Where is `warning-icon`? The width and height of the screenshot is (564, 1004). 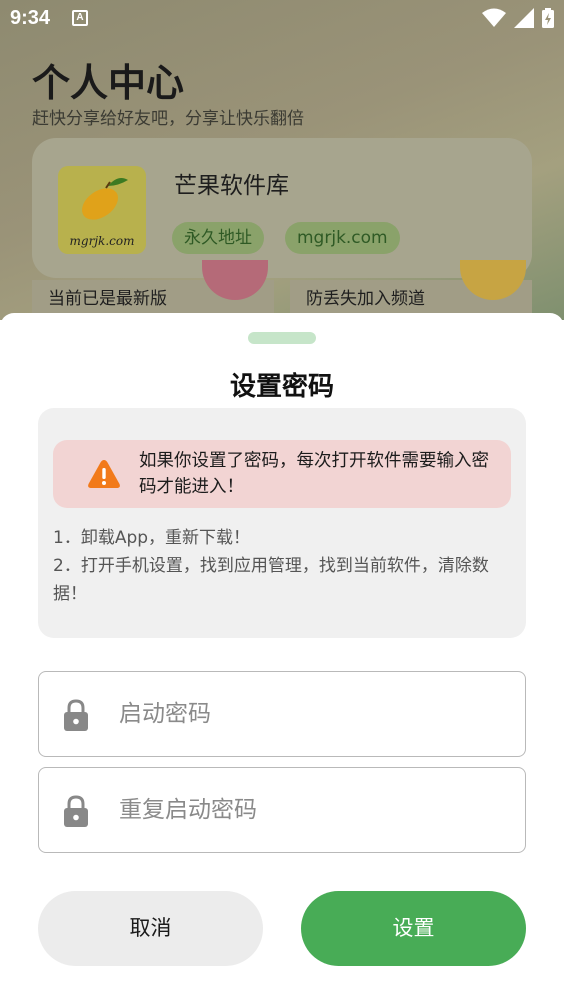
warning-icon is located at coordinates (104, 474).